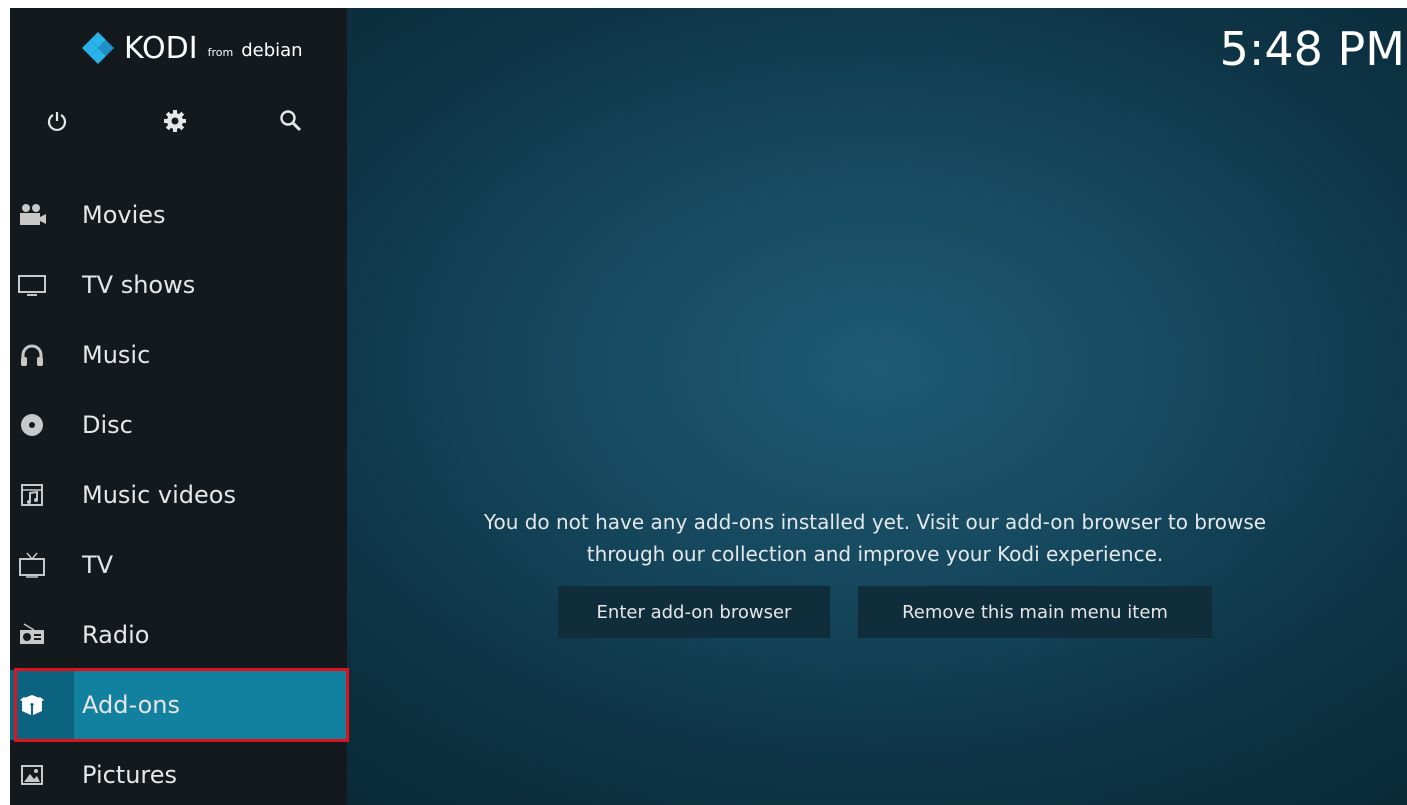 The image size is (1407, 805). Describe the element at coordinates (159, 495) in the screenshot. I see `menu-label-music-videos: Music videos` at that location.